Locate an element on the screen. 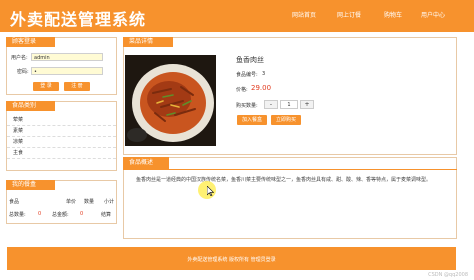 Image resolution: width=474 pixels, height=280 pixels. nav-home: 网站首页 is located at coordinates (304, 14).